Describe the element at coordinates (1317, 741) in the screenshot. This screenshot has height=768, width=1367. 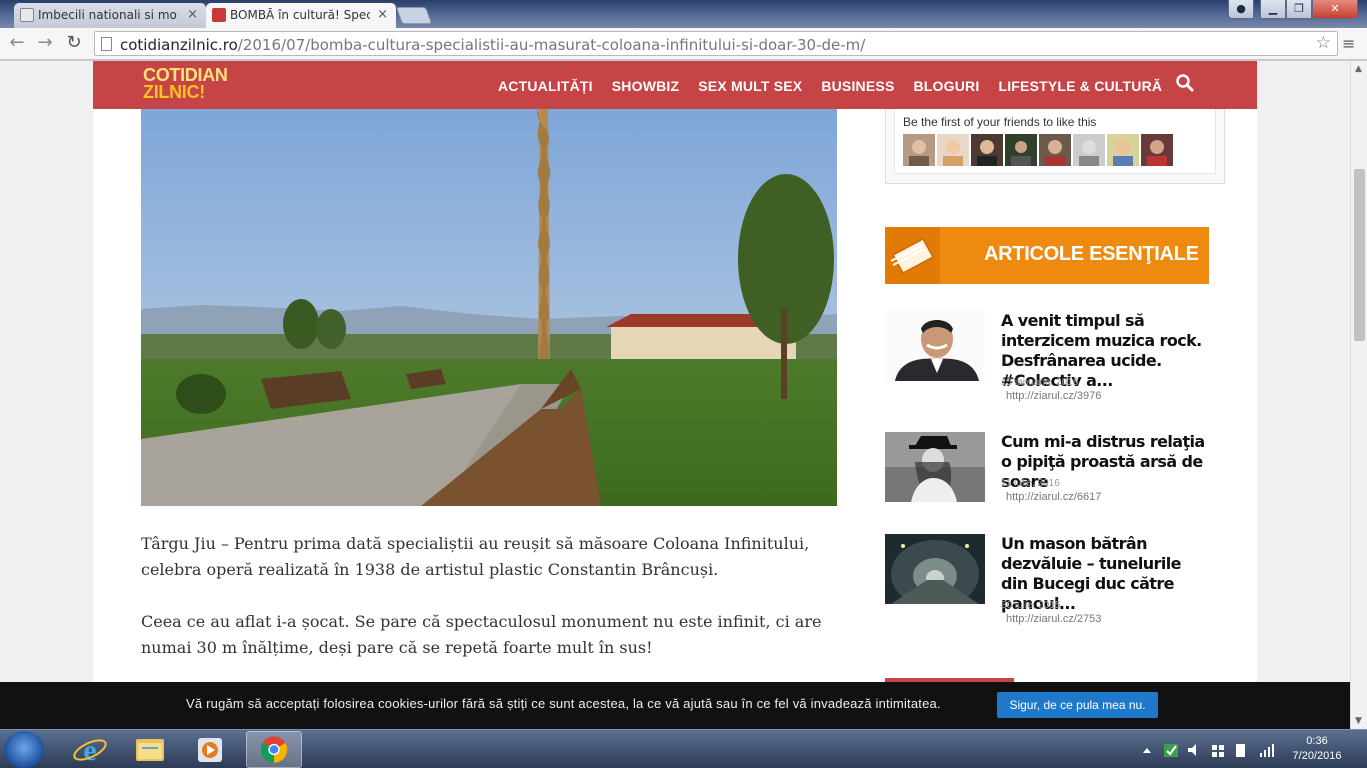
I see `clock-time: 0:36` at that location.